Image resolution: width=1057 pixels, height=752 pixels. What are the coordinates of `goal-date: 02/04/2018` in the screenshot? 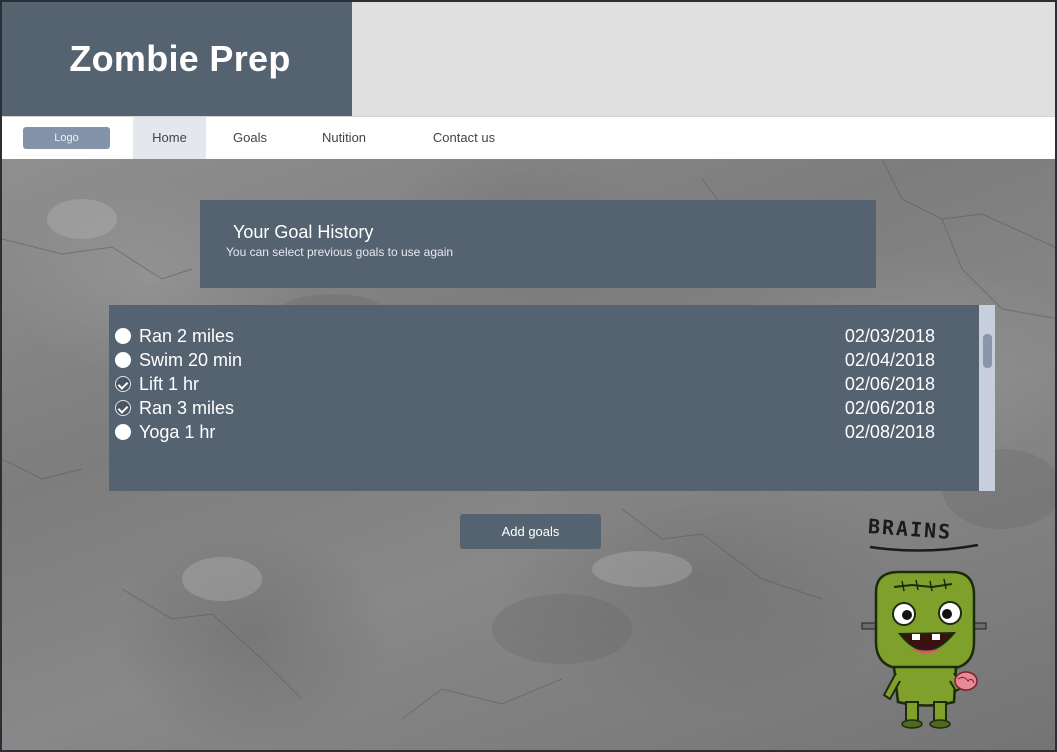 It's located at (889, 360).